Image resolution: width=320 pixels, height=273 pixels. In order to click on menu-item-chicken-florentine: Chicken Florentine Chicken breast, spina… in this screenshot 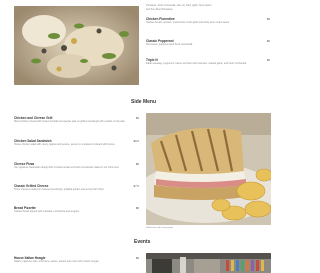, I will do `click(208, 20)`.